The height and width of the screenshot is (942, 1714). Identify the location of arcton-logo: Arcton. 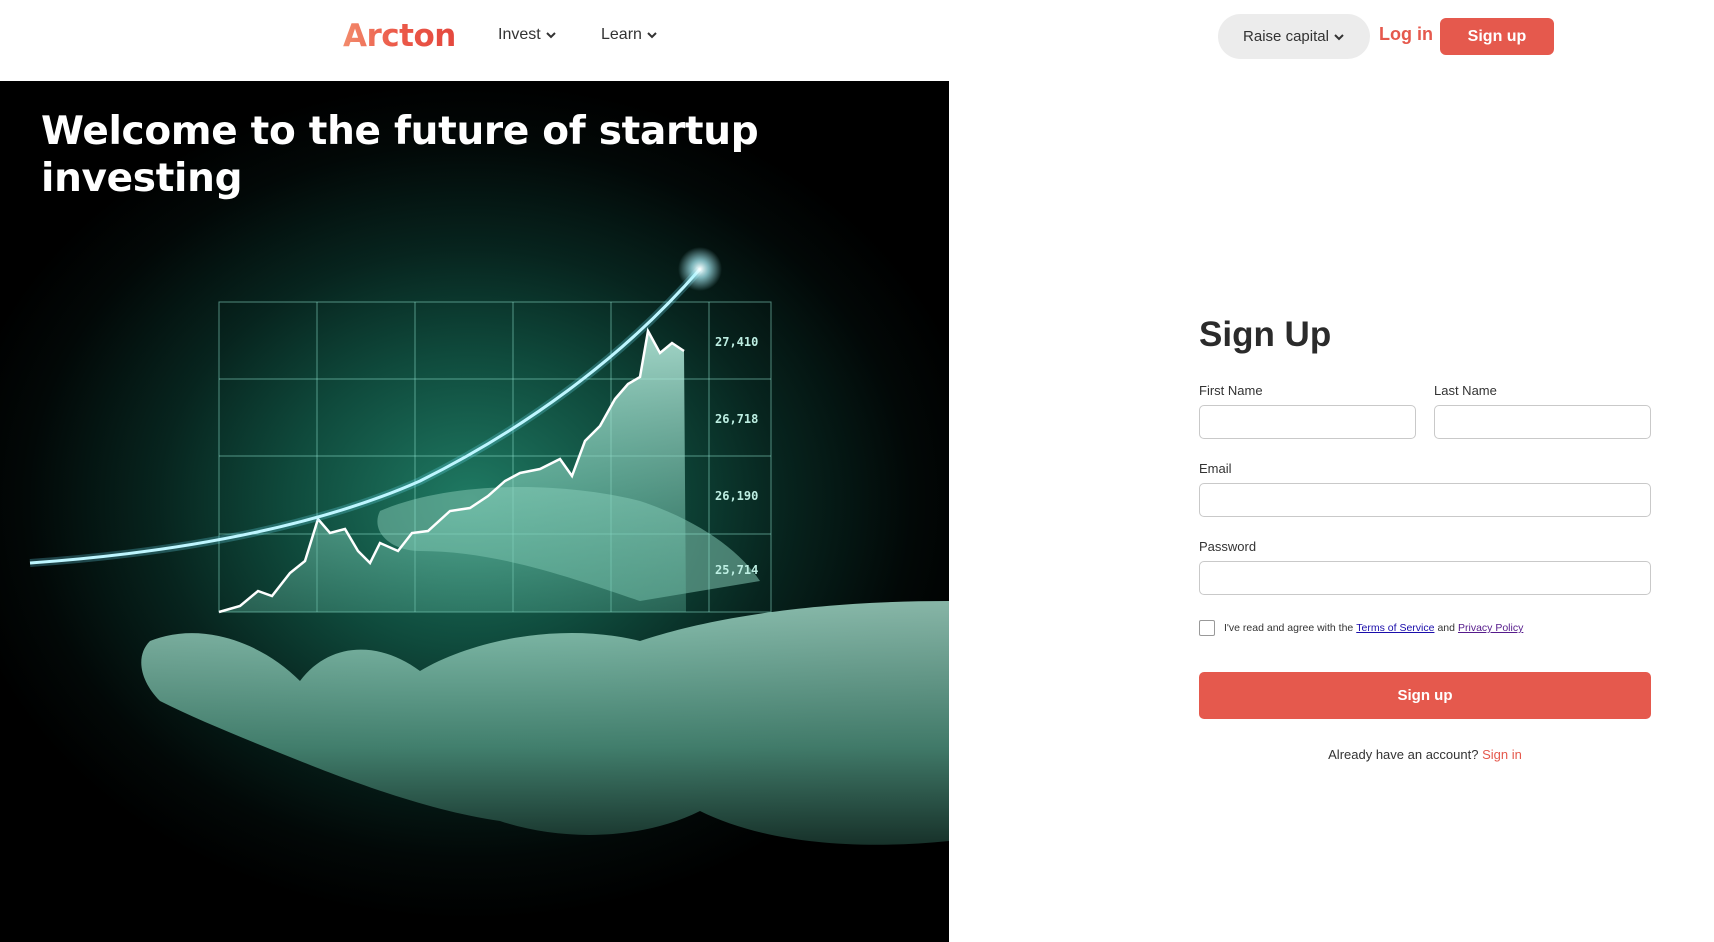
(399, 36).